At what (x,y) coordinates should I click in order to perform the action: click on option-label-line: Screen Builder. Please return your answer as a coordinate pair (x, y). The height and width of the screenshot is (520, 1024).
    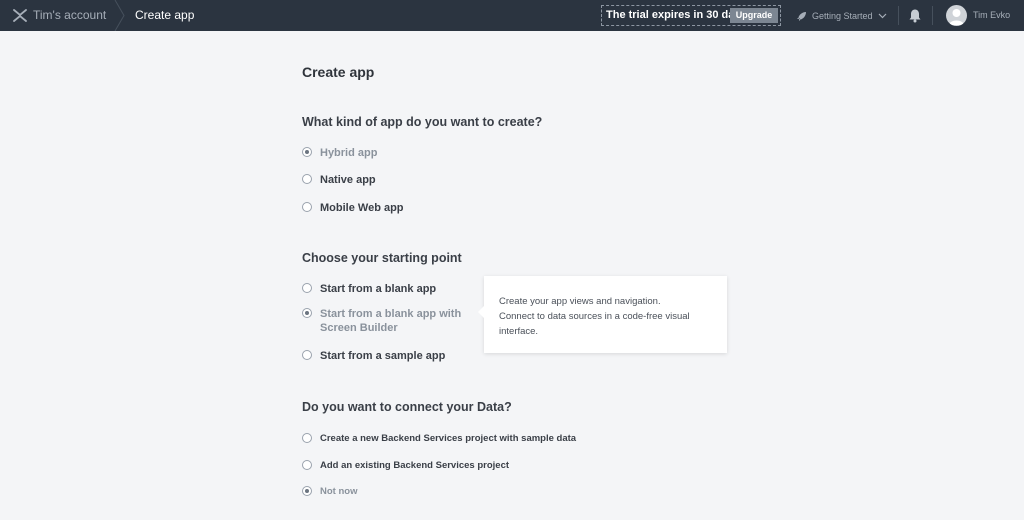
    Looking at the image, I should click on (359, 328).